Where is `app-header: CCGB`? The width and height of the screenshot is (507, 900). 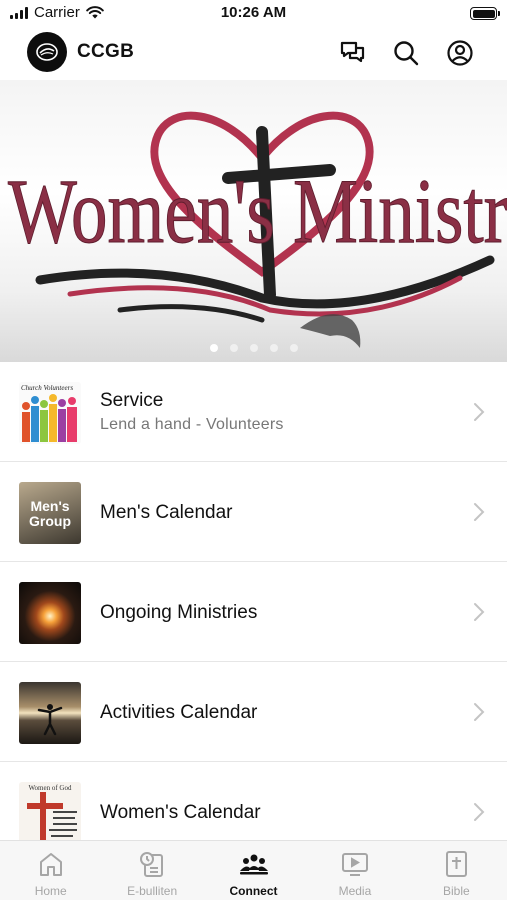
app-header: CCGB is located at coordinates (253, 54).